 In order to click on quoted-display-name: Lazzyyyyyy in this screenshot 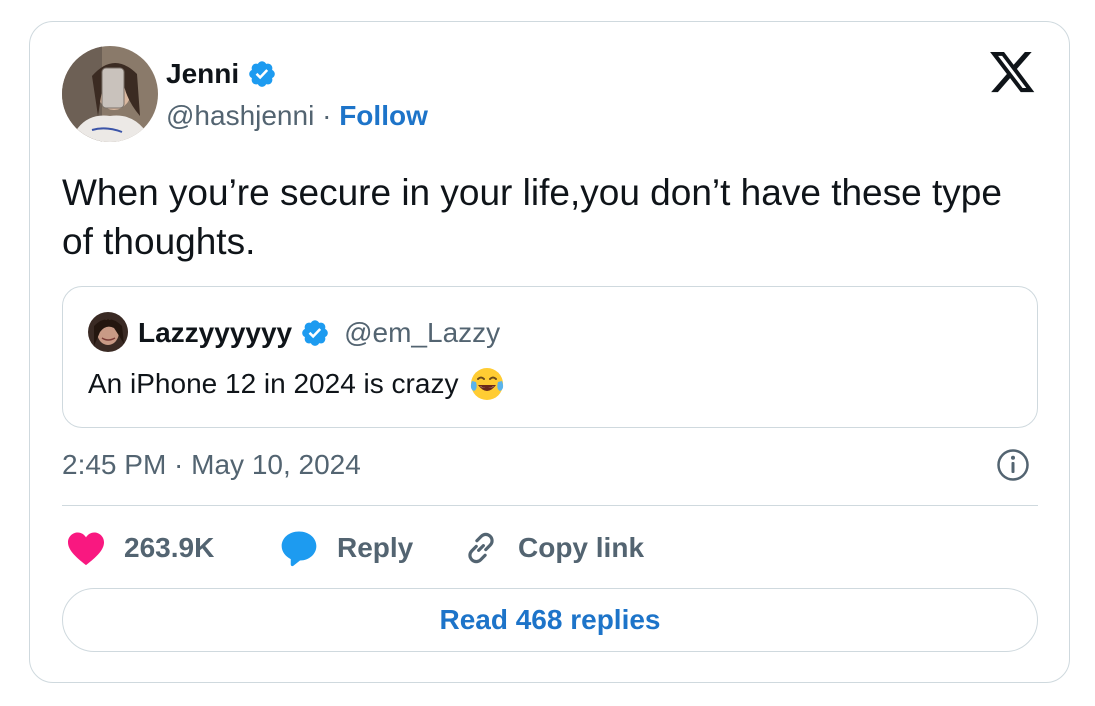, I will do `click(215, 333)`.